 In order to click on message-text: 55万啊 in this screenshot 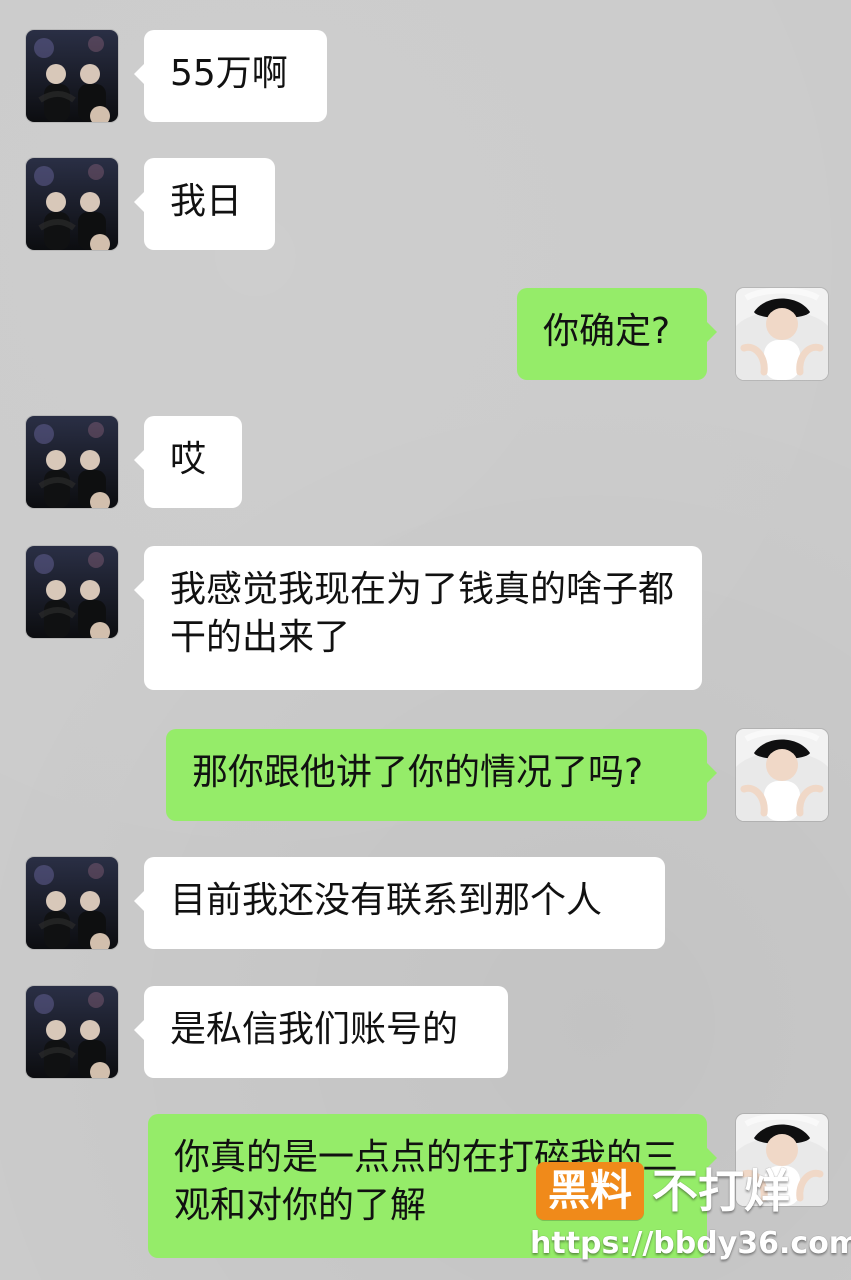, I will do `click(229, 73)`.